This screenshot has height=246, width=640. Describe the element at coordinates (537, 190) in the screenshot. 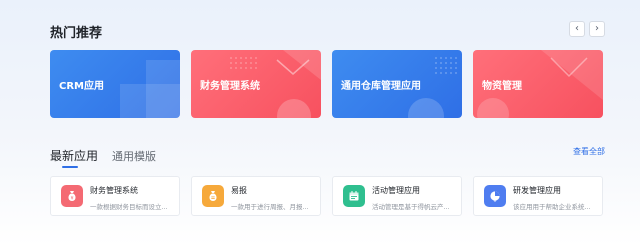

I see `app-name: 研发管理应用` at that location.